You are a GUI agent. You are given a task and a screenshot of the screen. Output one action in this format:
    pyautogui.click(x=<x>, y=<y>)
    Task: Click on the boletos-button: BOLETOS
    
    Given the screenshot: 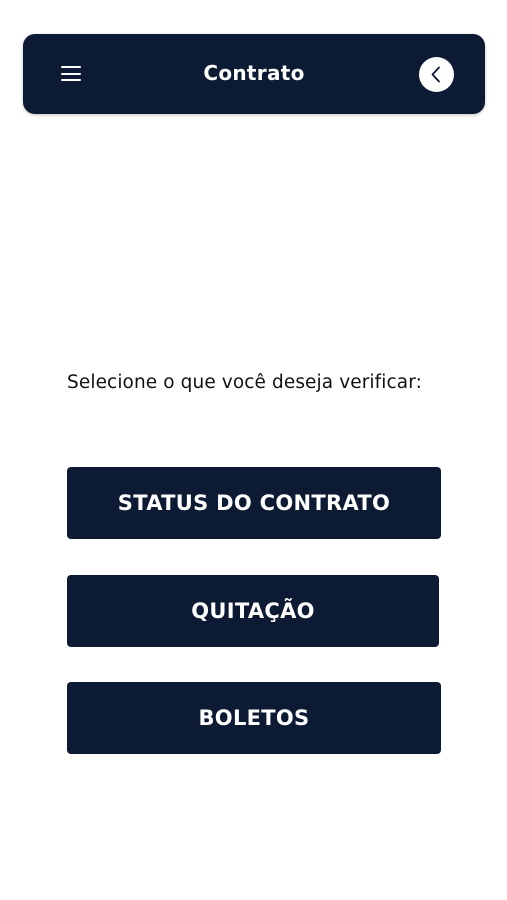 What is the action you would take?
    pyautogui.click(x=254, y=718)
    